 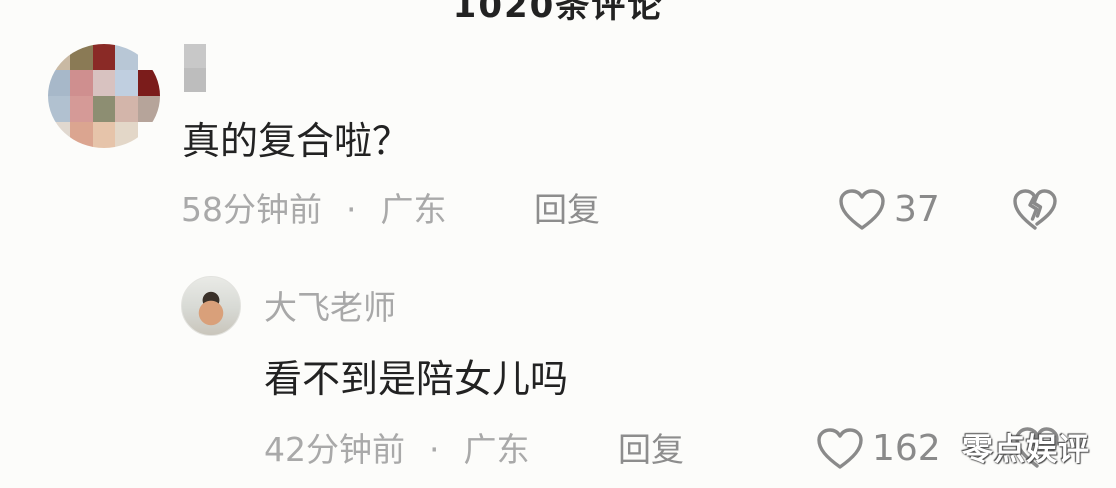 I want to click on reply-comment-text: 看不到是陪女儿吗, so click(x=416, y=379).